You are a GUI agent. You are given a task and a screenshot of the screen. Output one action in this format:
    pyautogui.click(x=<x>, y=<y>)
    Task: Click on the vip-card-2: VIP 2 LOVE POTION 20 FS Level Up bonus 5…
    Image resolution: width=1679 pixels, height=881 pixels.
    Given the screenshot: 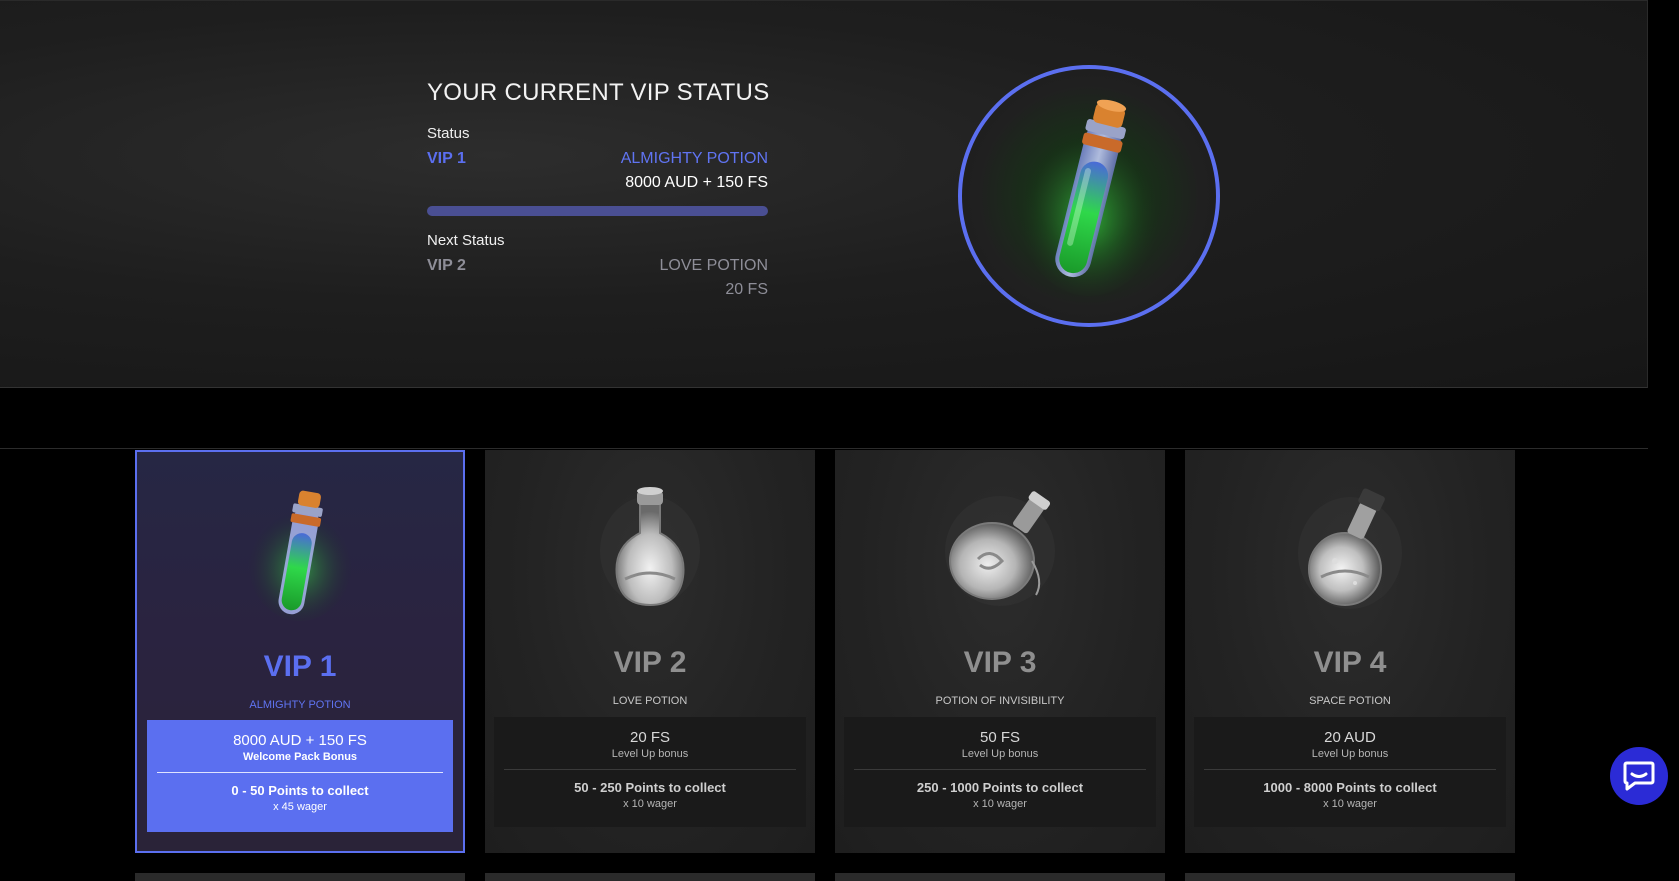 What is the action you would take?
    pyautogui.click(x=650, y=651)
    